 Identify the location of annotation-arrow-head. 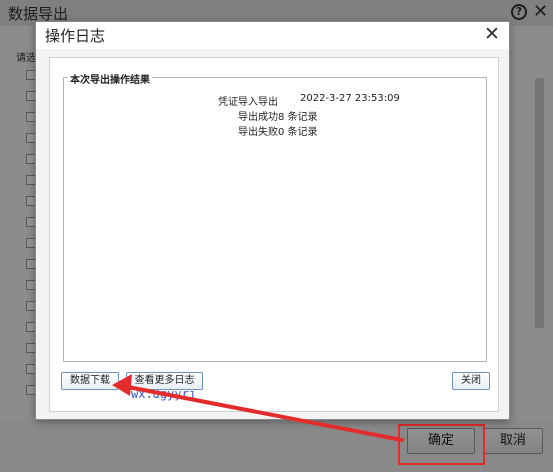
(122, 385).